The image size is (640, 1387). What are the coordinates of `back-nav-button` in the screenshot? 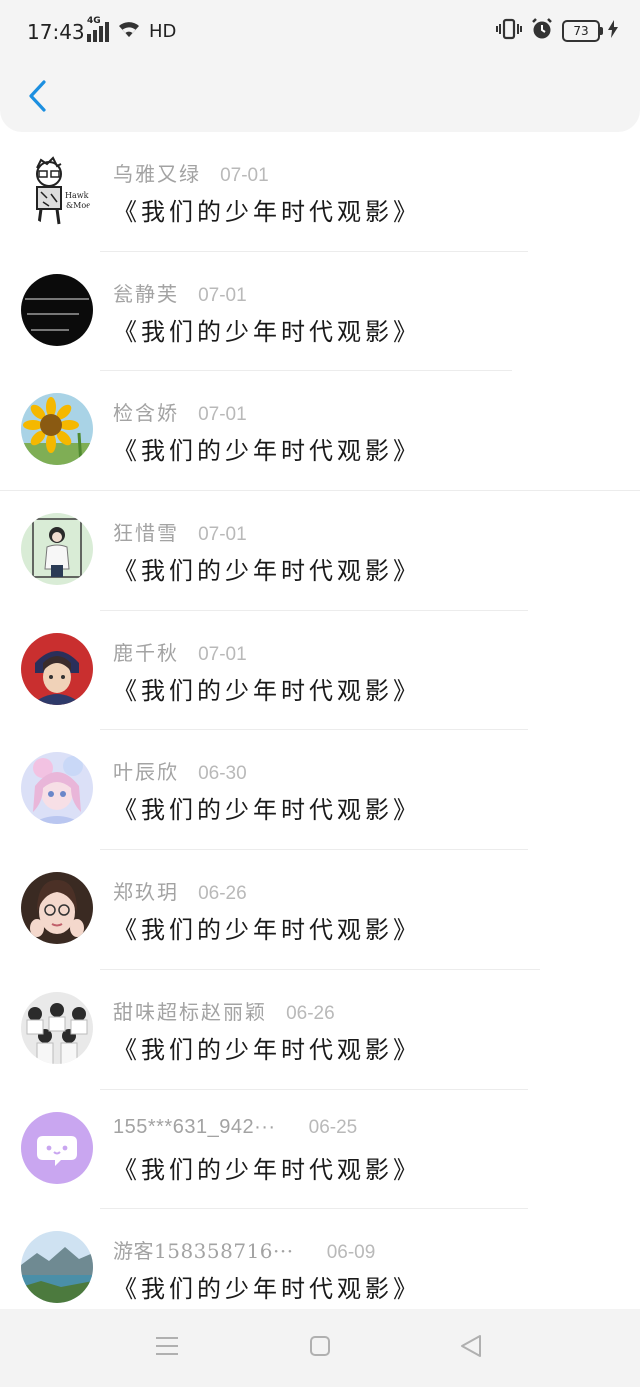 It's located at (471, 1348).